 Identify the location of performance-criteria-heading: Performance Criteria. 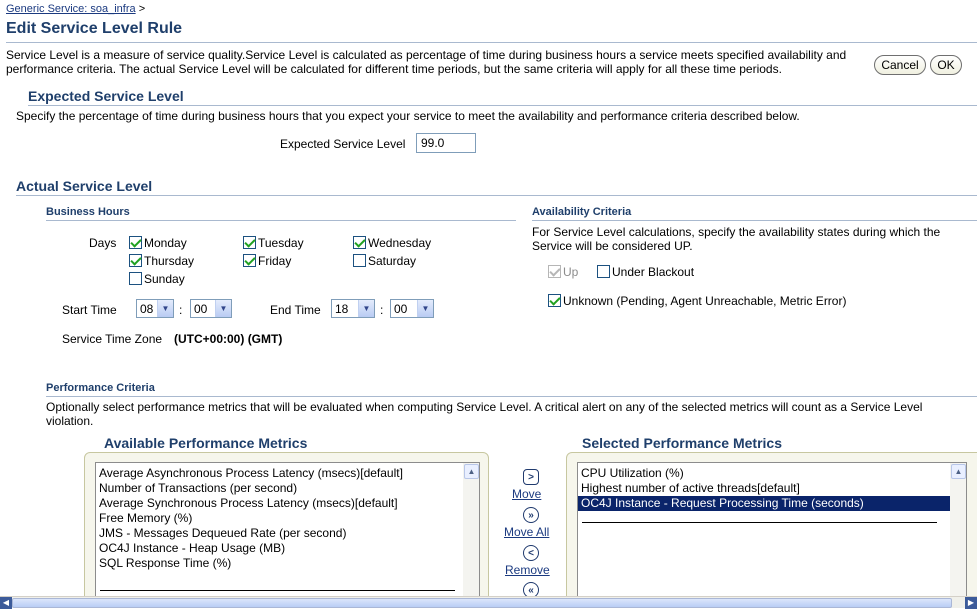
(100, 388).